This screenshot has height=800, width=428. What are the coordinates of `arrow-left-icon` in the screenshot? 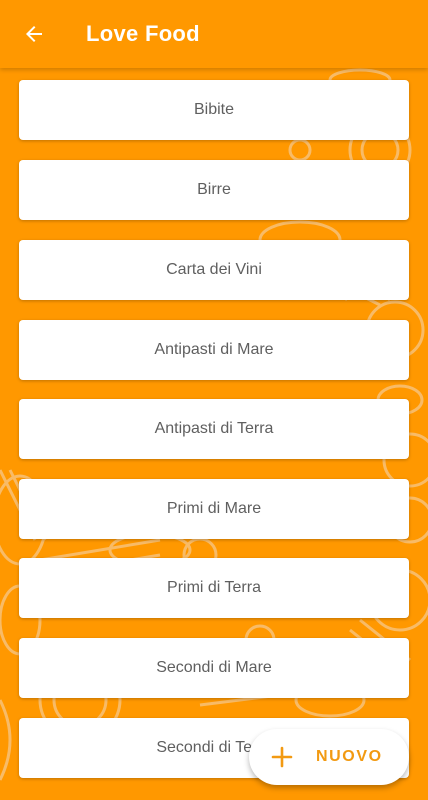 It's located at (34, 34).